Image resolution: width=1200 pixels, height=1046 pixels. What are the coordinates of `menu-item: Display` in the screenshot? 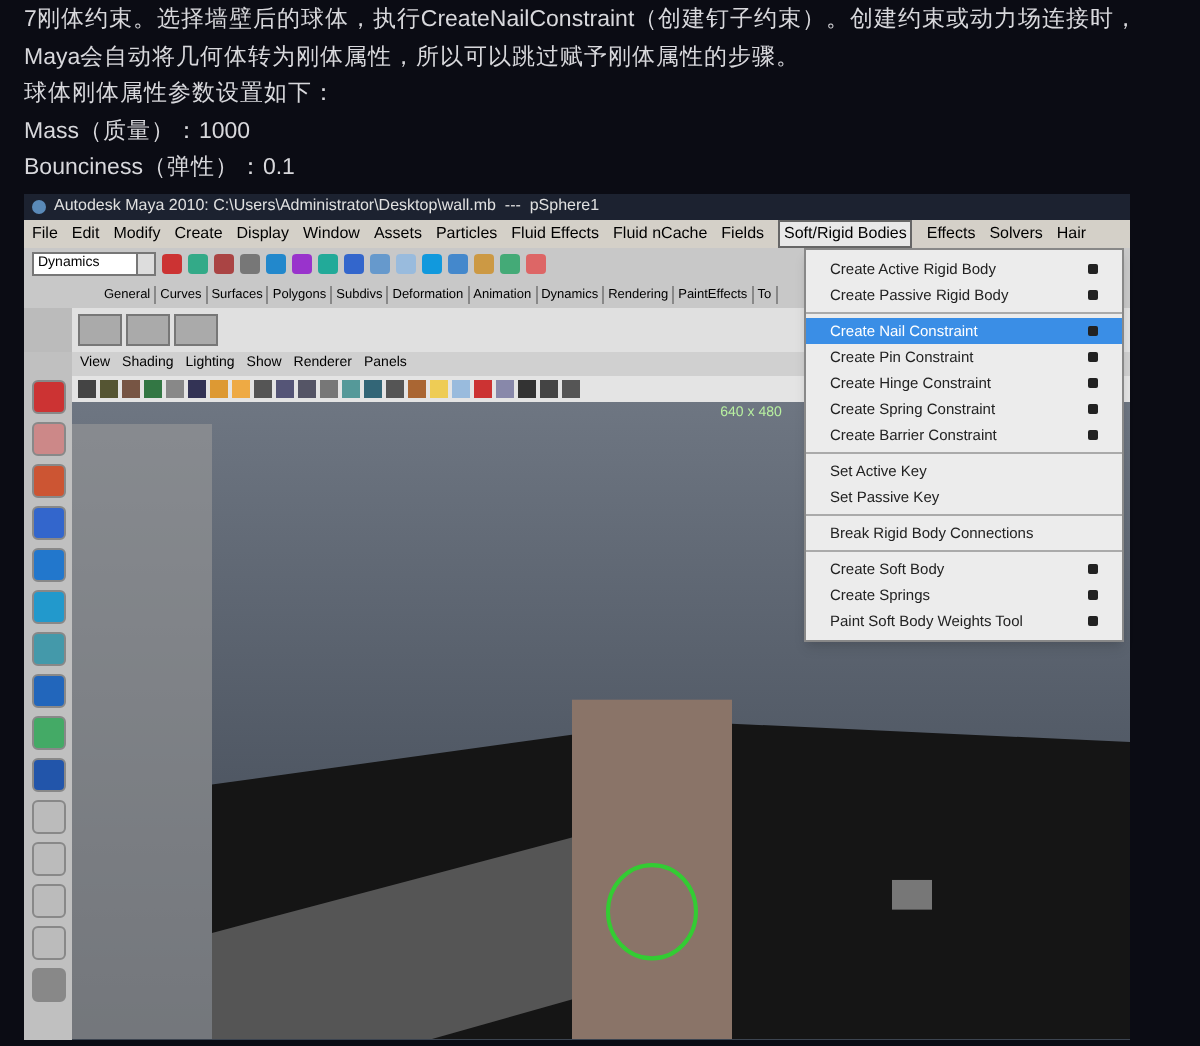 It's located at (262, 233).